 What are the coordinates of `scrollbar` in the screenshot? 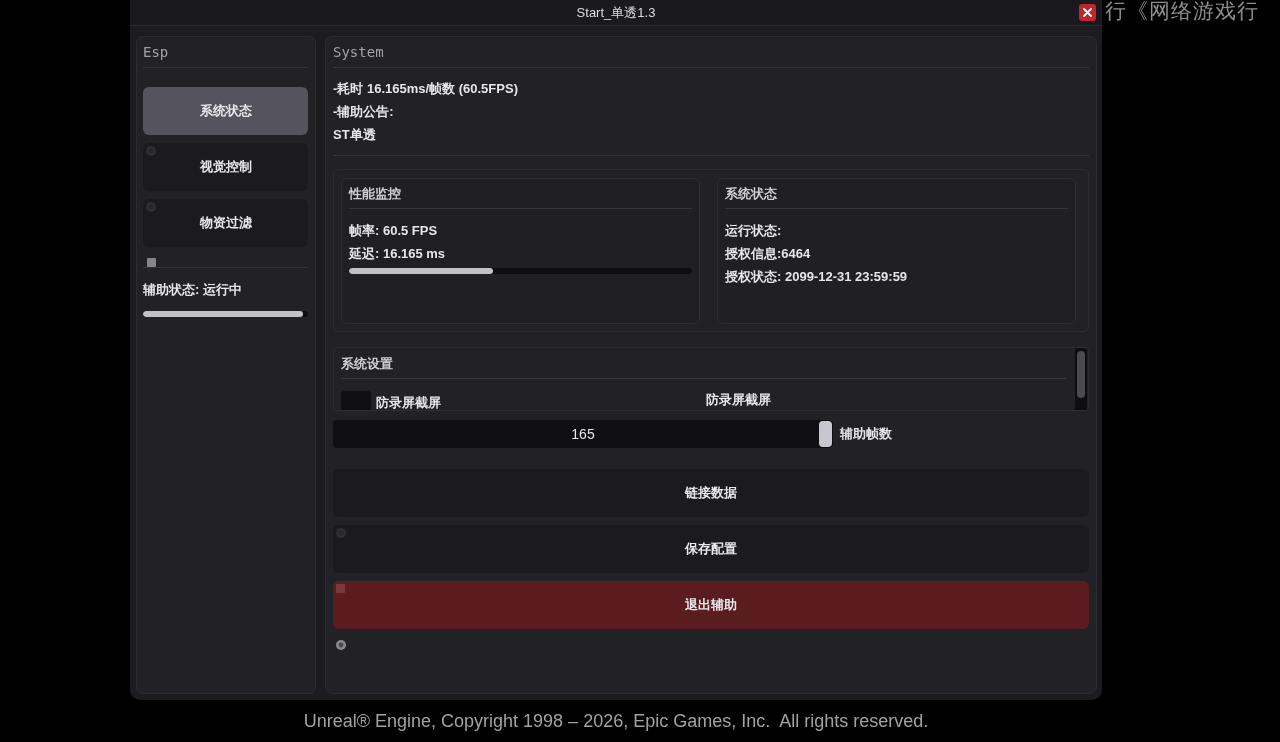 It's located at (1081, 379).